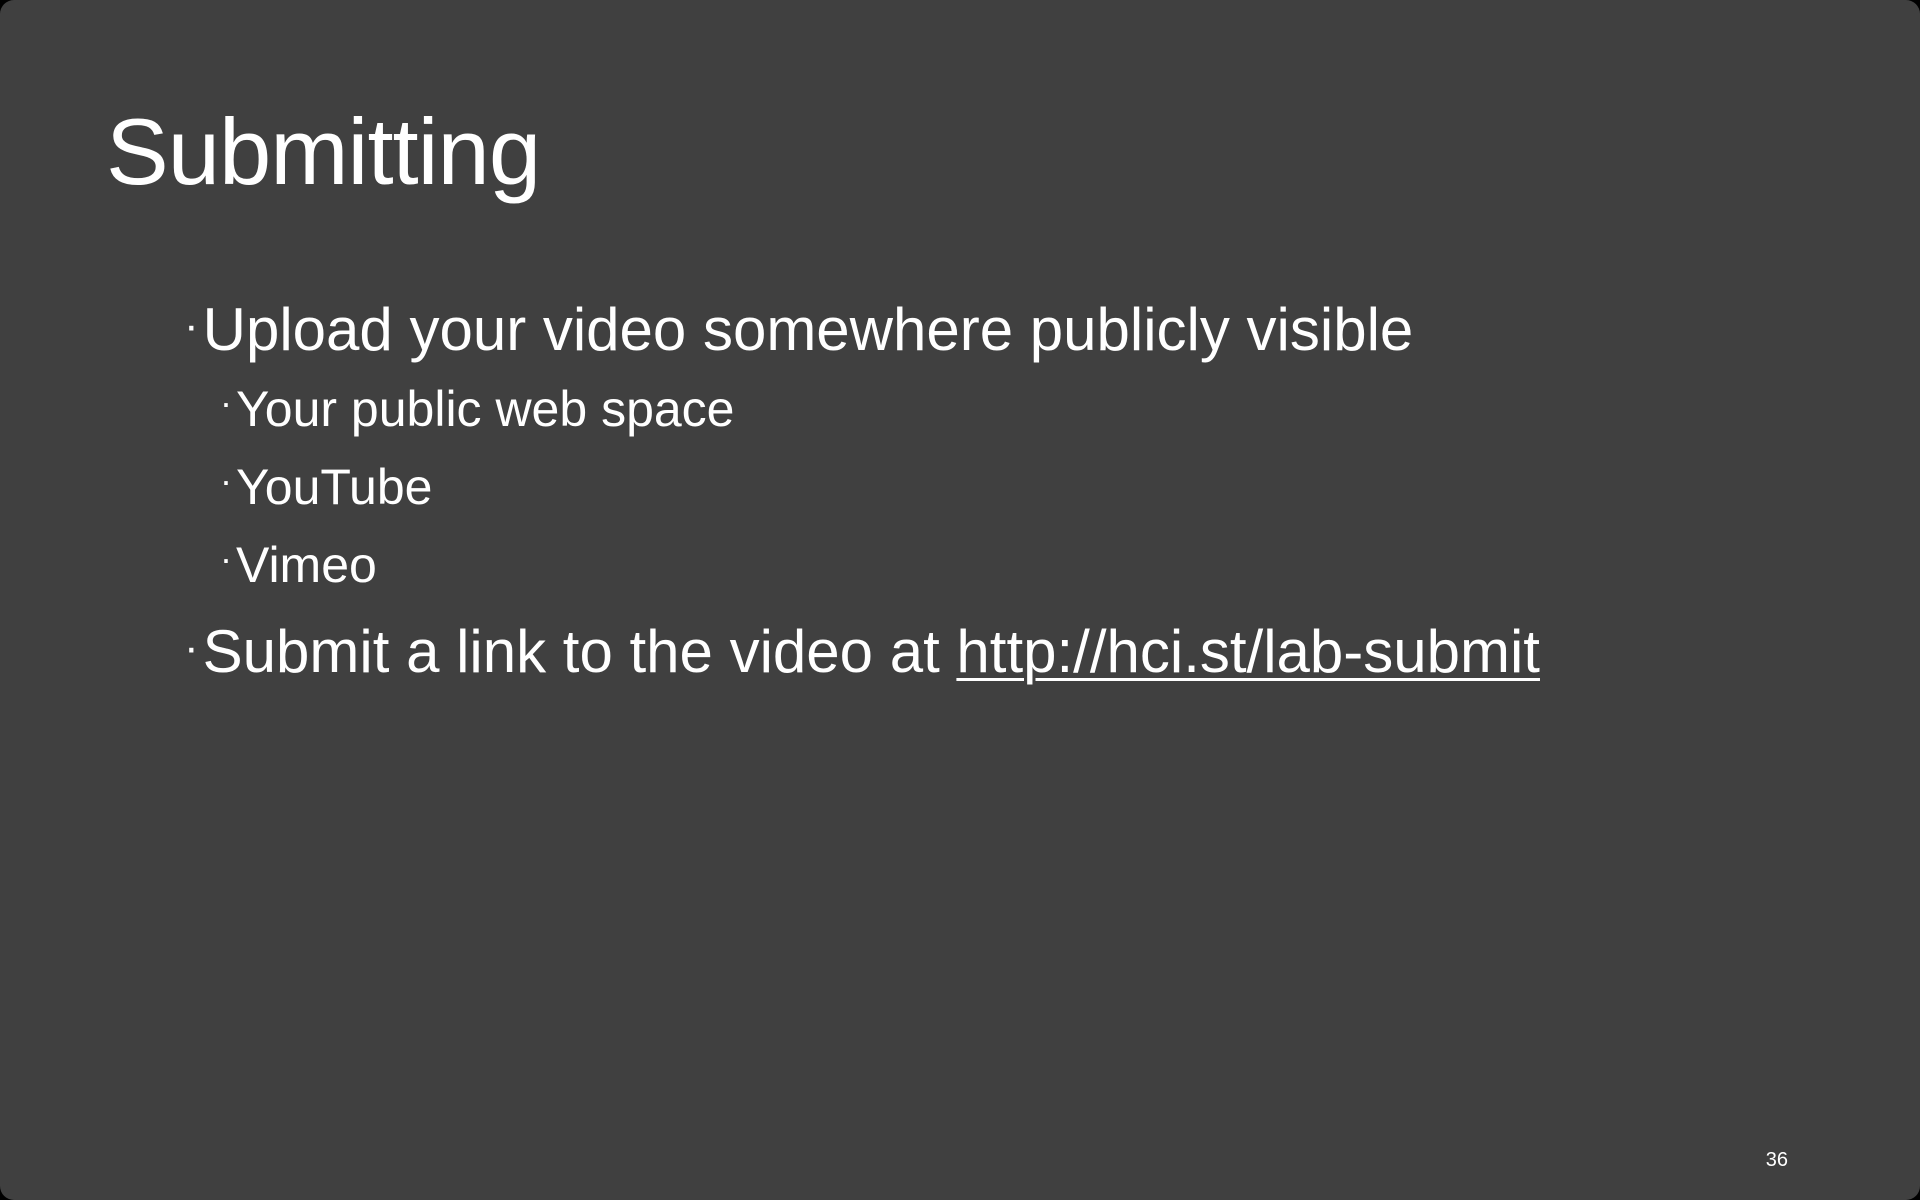  Describe the element at coordinates (306, 565) in the screenshot. I see `bullet-text: Vimeo` at that location.